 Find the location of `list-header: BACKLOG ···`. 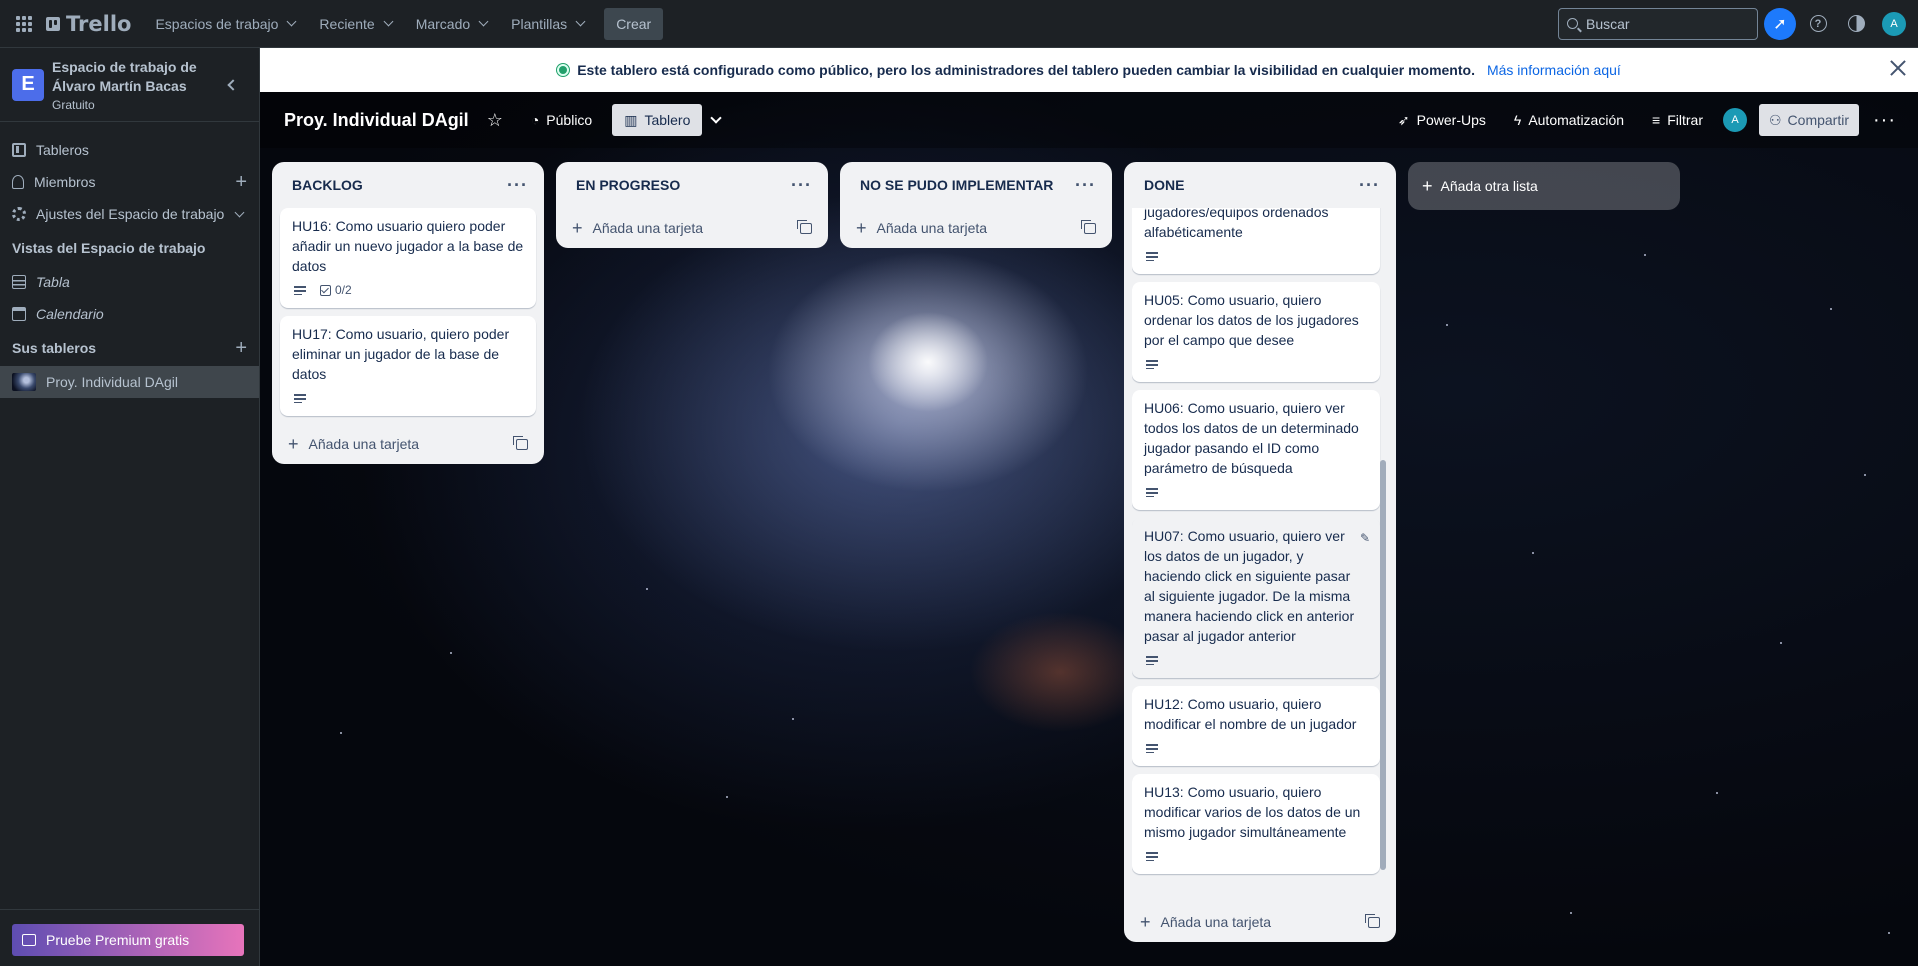

list-header: BACKLOG ··· is located at coordinates (408, 185).